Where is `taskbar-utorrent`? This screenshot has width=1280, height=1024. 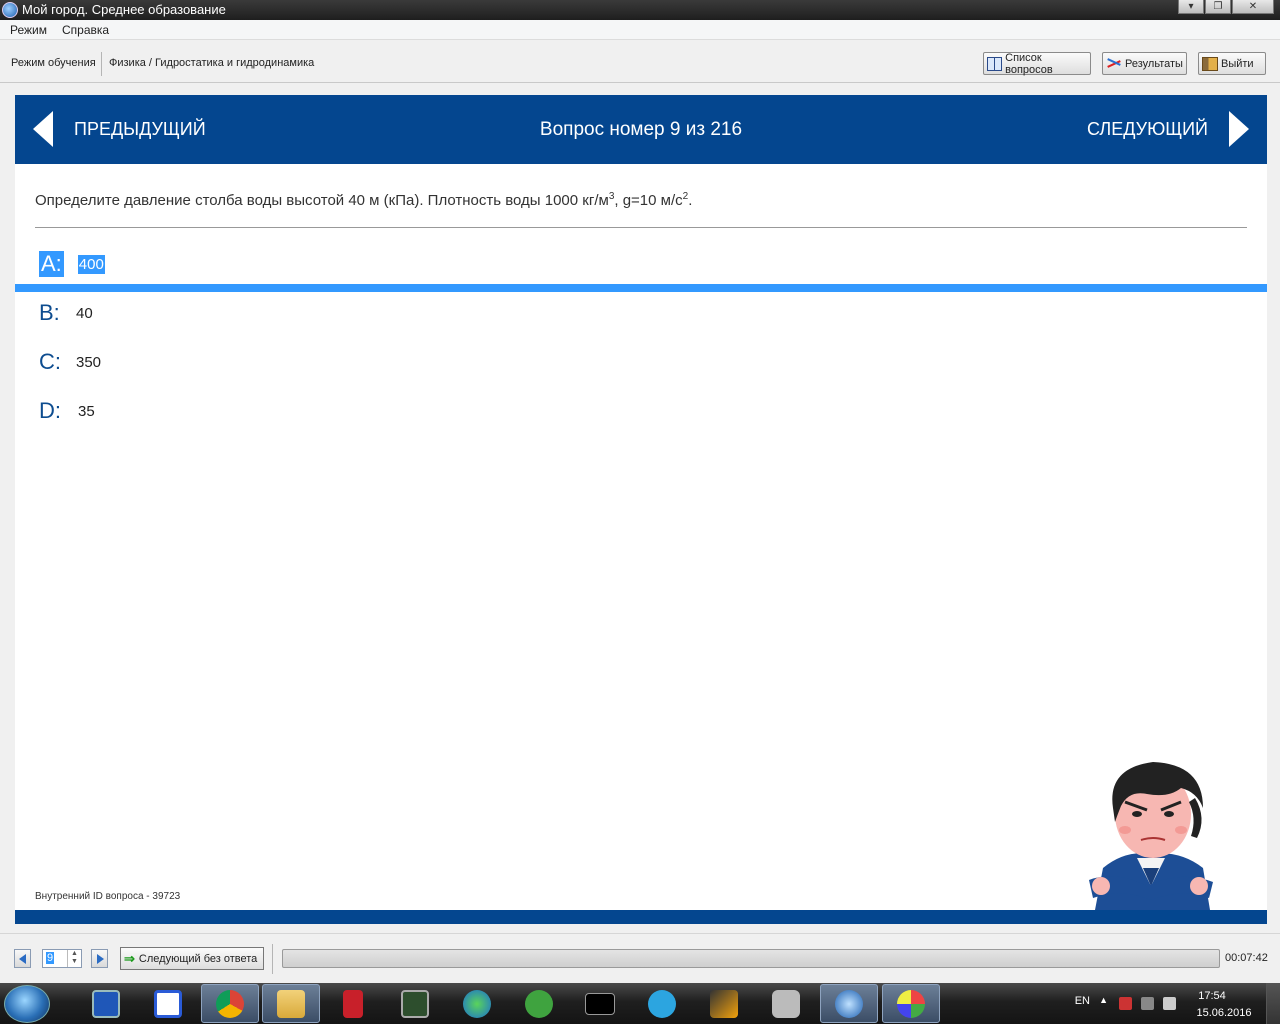 taskbar-utorrent is located at coordinates (539, 1003).